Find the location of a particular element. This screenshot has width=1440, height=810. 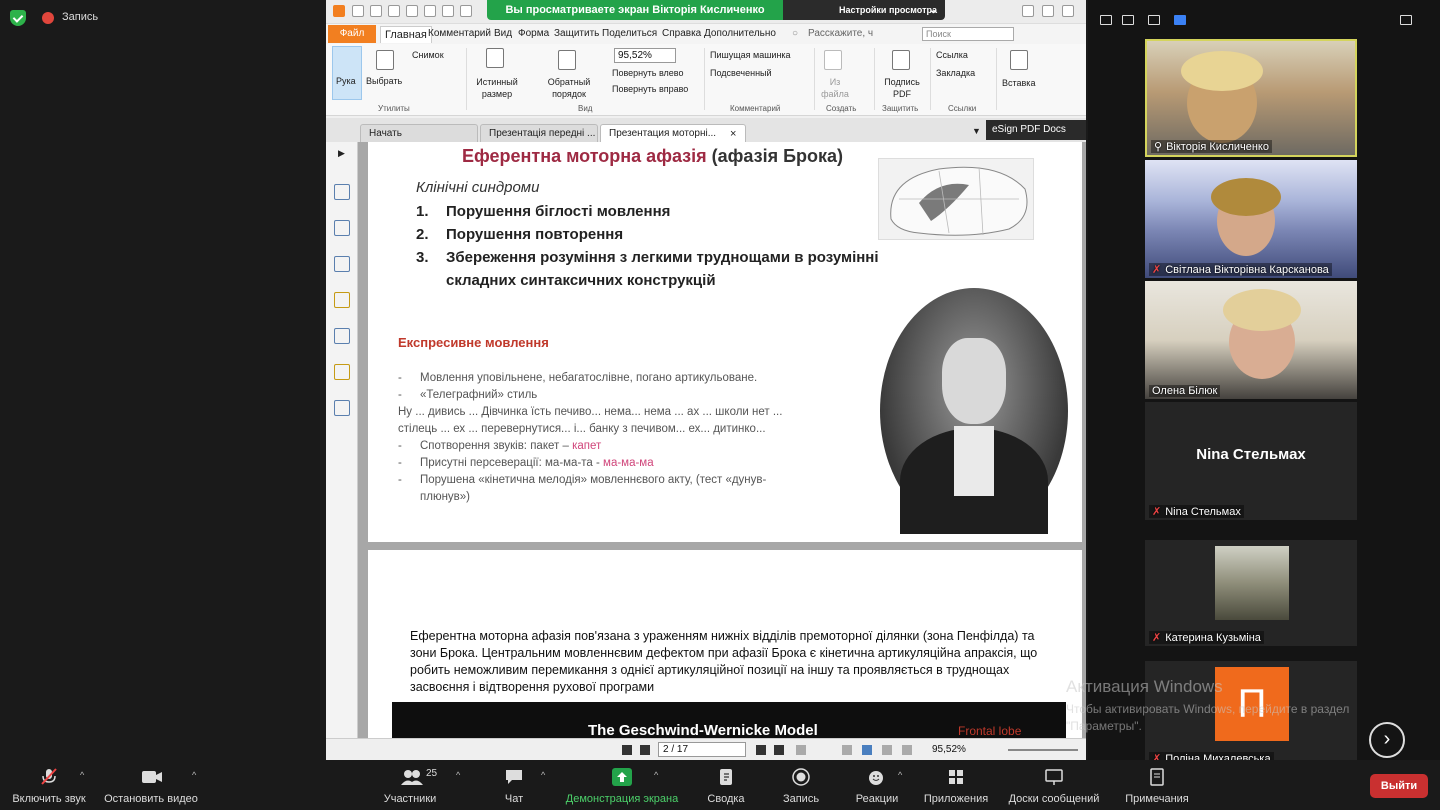

layers-panel-icon is located at coordinates (342, 264).